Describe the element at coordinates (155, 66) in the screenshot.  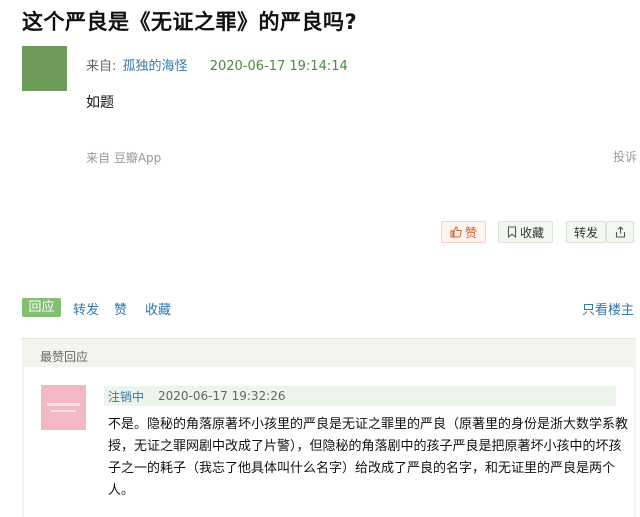
I see `author-link: 孤独的海怪` at that location.